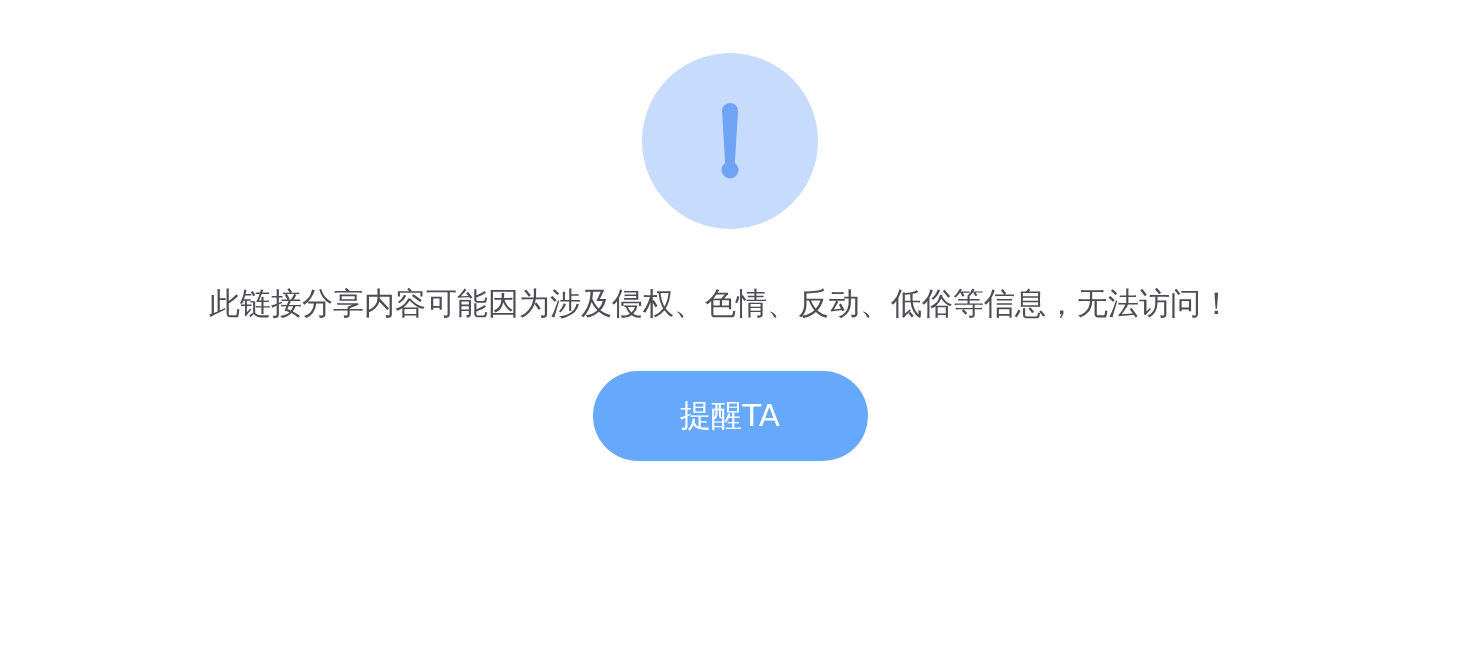  Describe the element at coordinates (730, 141) in the screenshot. I see `warning-icon` at that location.